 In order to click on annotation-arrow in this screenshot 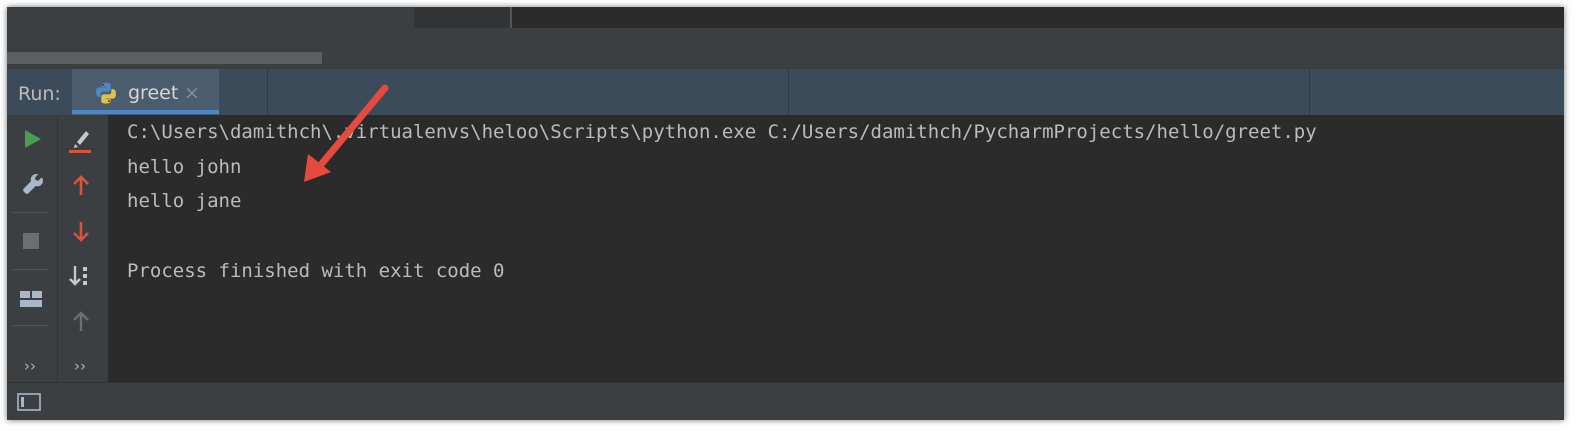, I will do `click(346, 133)`.